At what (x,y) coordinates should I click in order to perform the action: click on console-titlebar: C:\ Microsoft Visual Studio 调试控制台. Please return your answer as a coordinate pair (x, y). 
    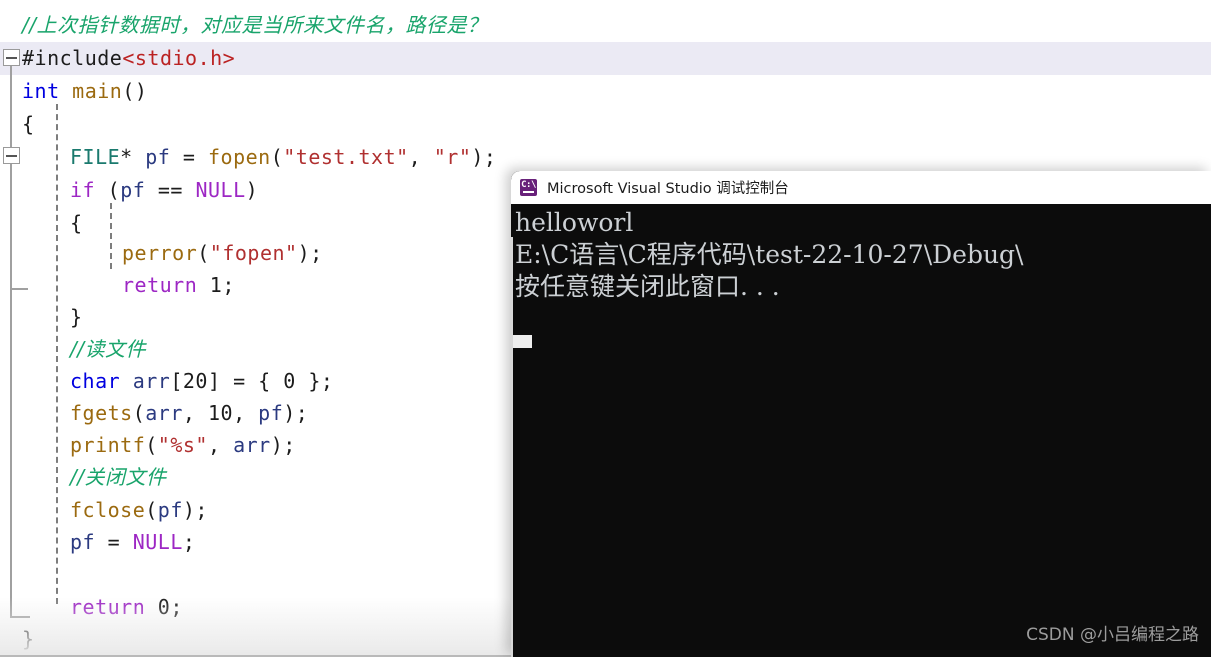
    Looking at the image, I should click on (861, 187).